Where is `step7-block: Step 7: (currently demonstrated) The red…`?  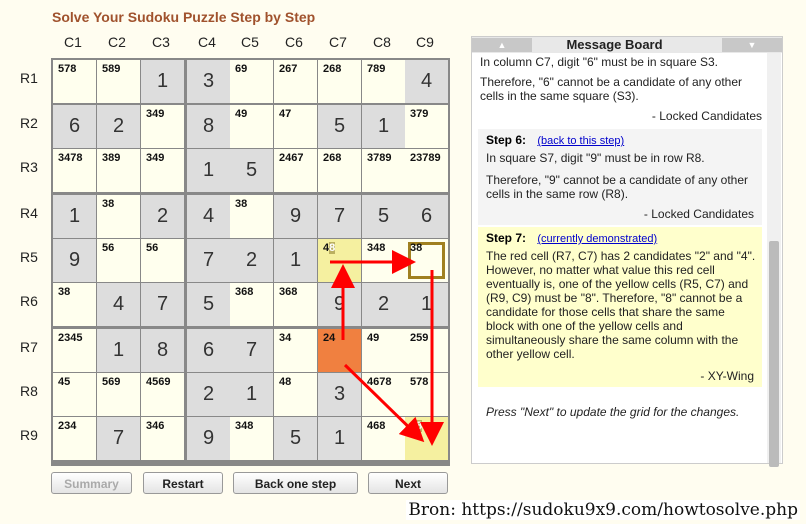
step7-block: Step 7: (currently demonstrated) The red… is located at coordinates (620, 307).